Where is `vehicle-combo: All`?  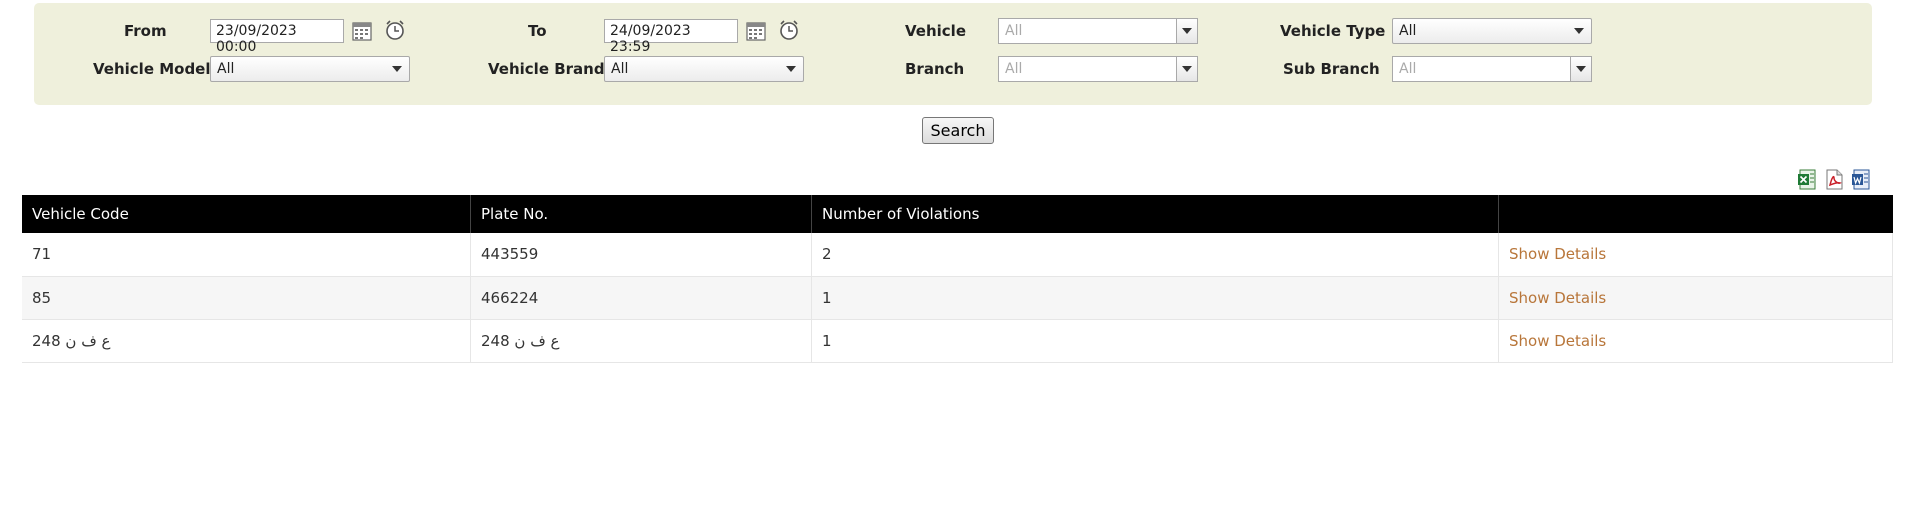 vehicle-combo: All is located at coordinates (1098, 31).